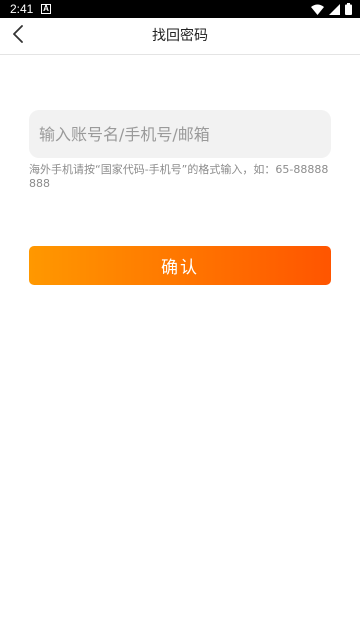 This screenshot has height=640, width=360. I want to click on battery-icon, so click(348, 9).